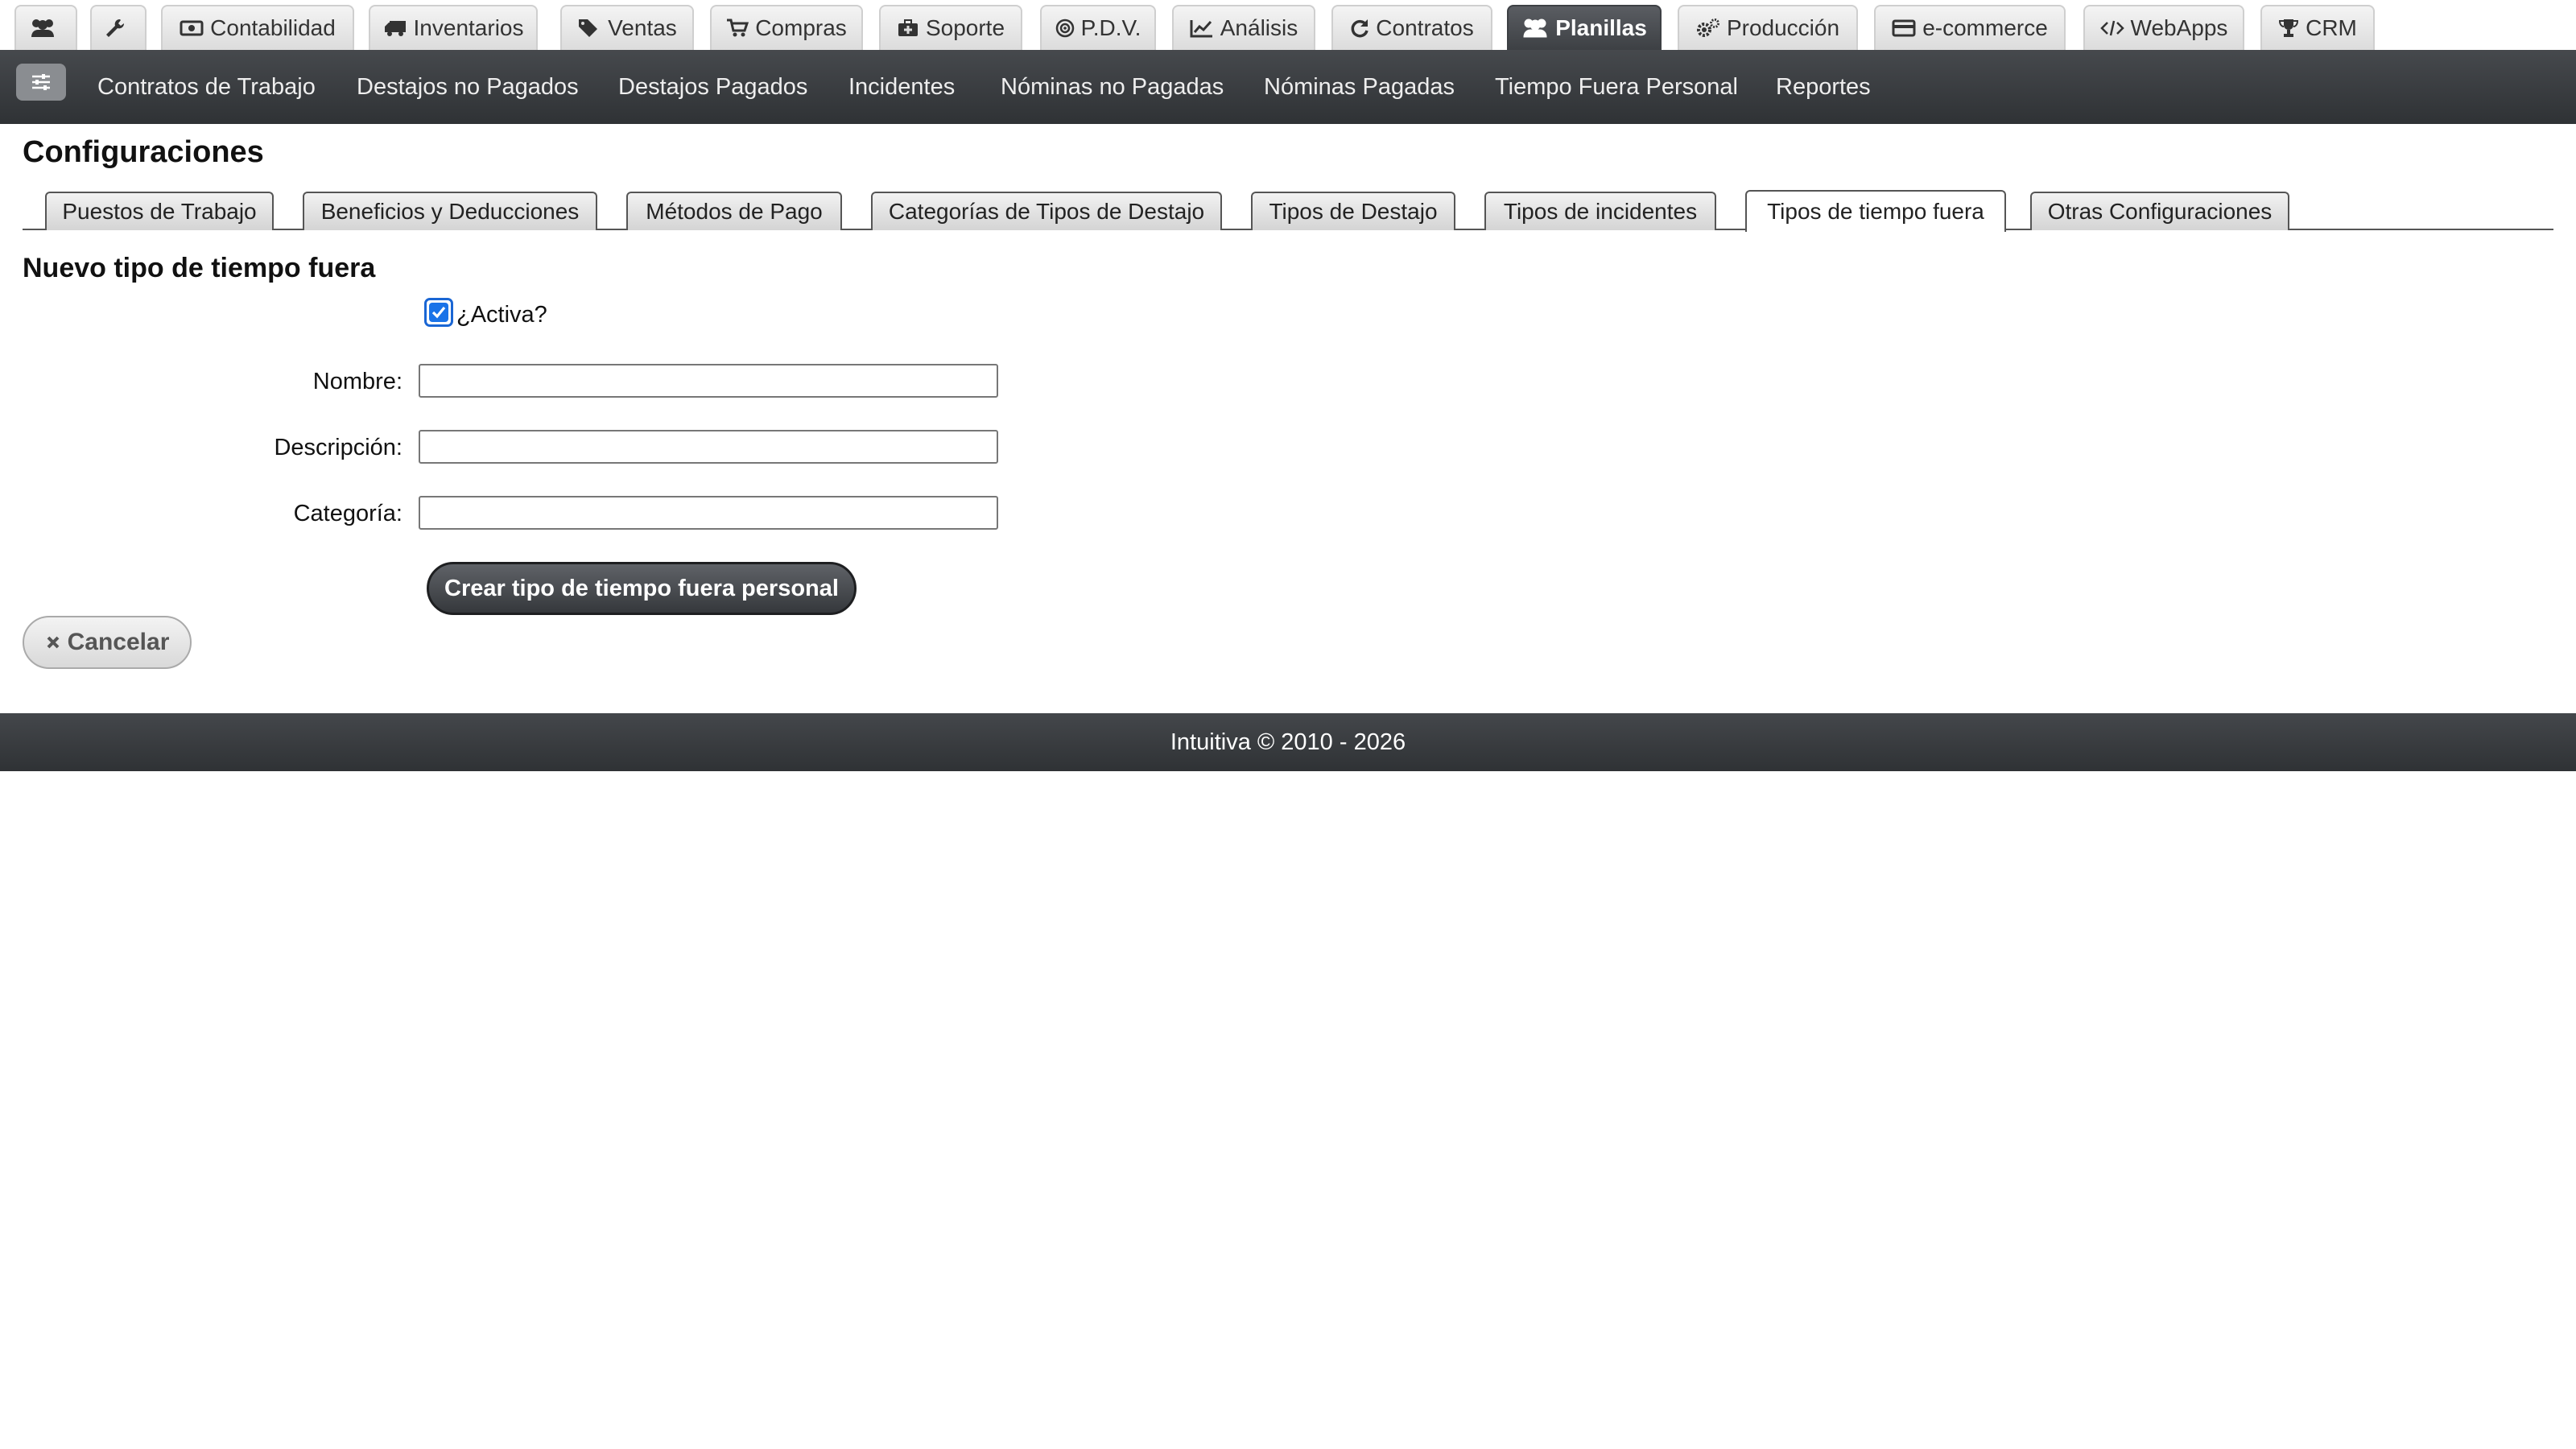 The width and height of the screenshot is (2576, 1449). I want to click on description-input, so click(708, 447).